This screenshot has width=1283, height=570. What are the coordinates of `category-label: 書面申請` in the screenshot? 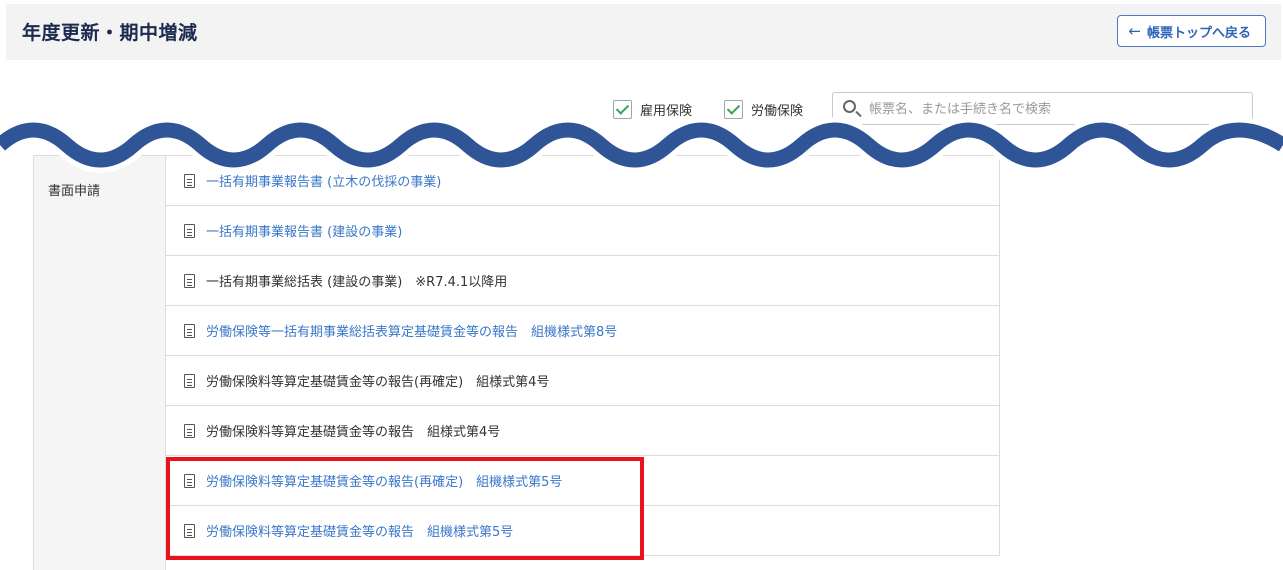 It's located at (74, 191).